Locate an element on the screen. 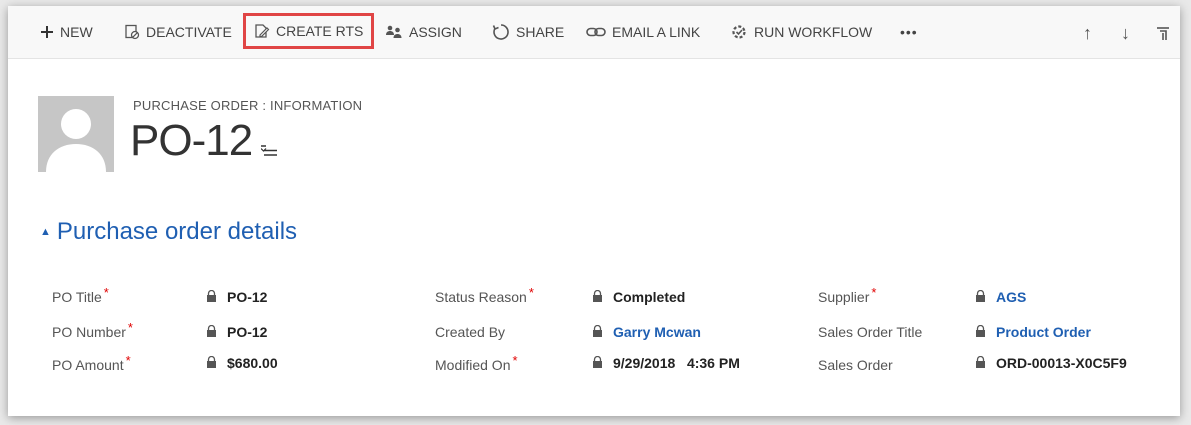  avatar is located at coordinates (76, 134).